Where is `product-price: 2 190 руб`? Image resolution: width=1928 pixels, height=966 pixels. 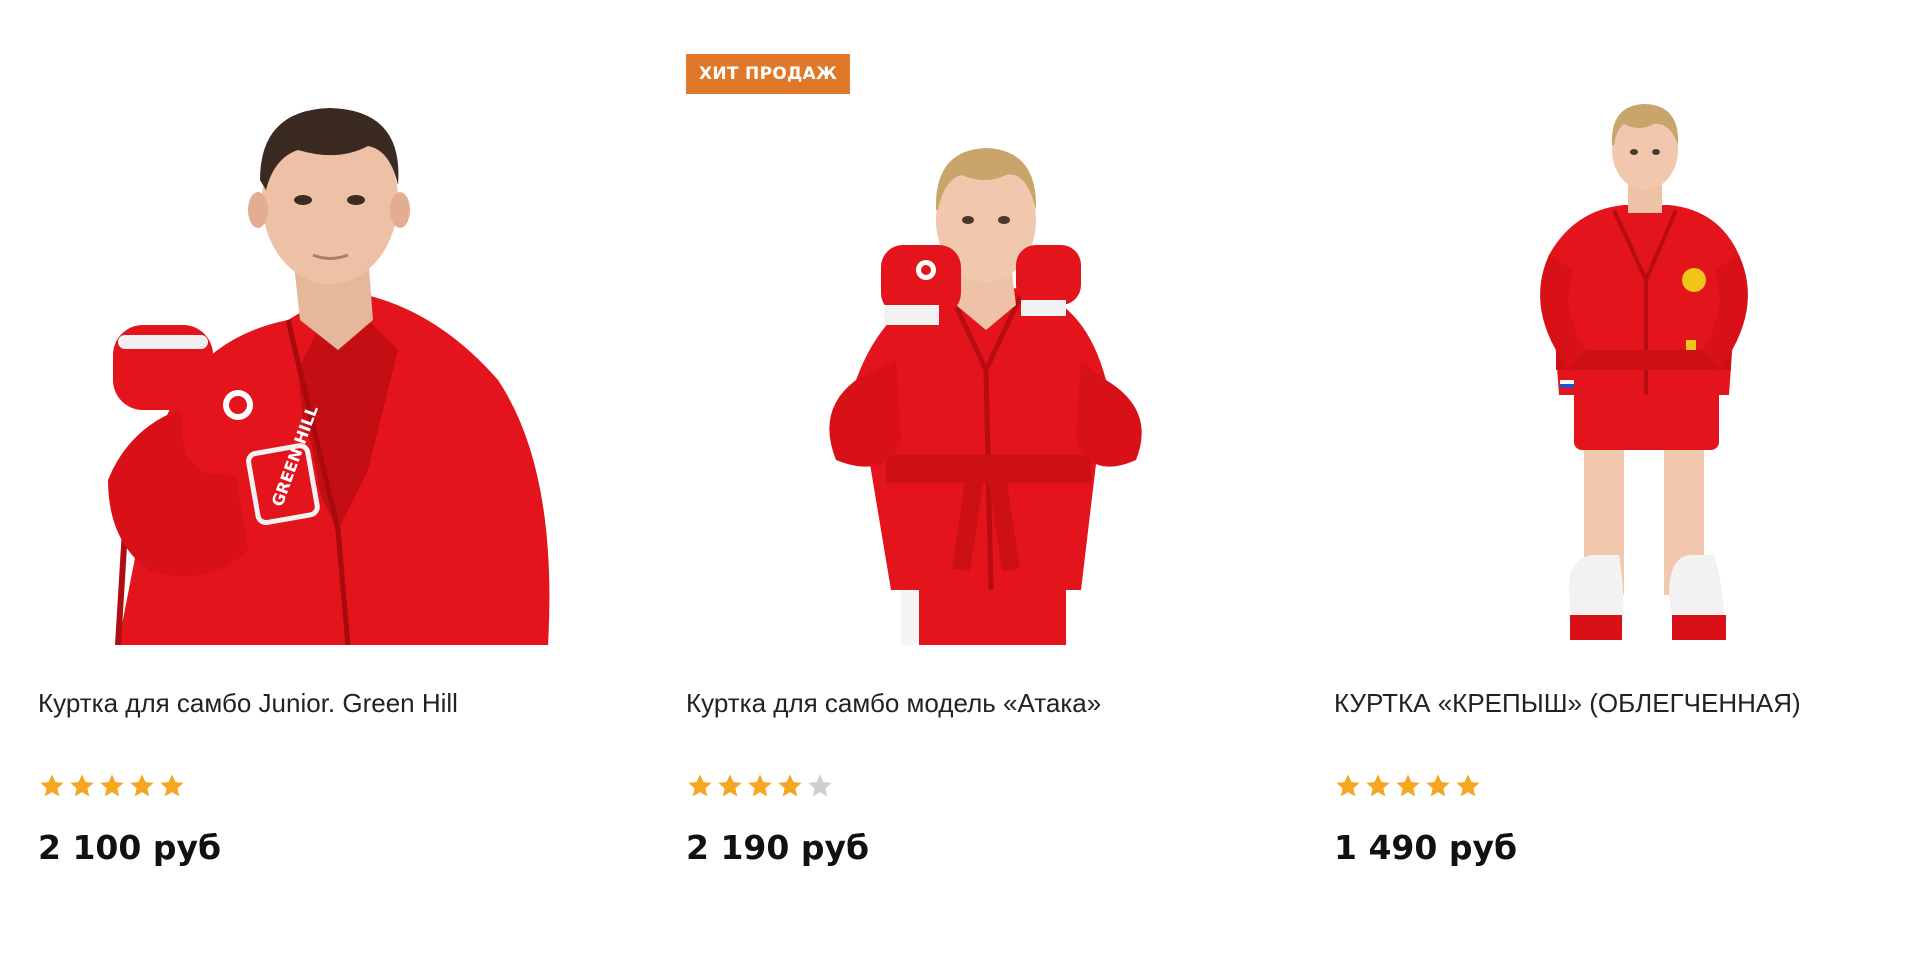
product-price: 2 190 руб is located at coordinates (777, 847).